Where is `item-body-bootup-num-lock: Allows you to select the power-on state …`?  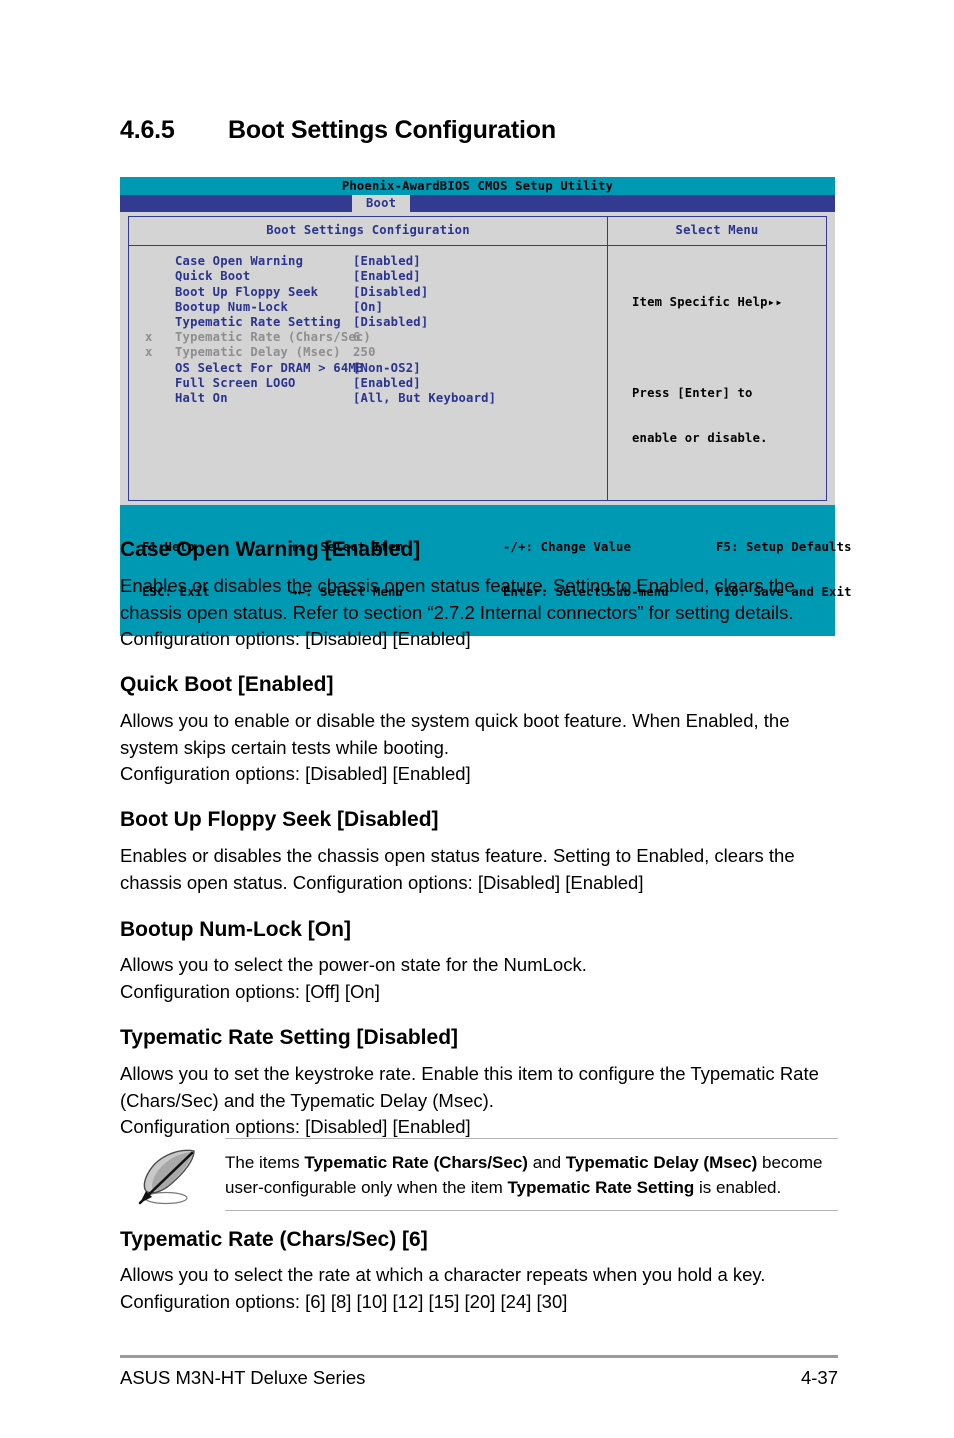
item-body-bootup-num-lock: Allows you to select the power-on state … is located at coordinates (353, 978).